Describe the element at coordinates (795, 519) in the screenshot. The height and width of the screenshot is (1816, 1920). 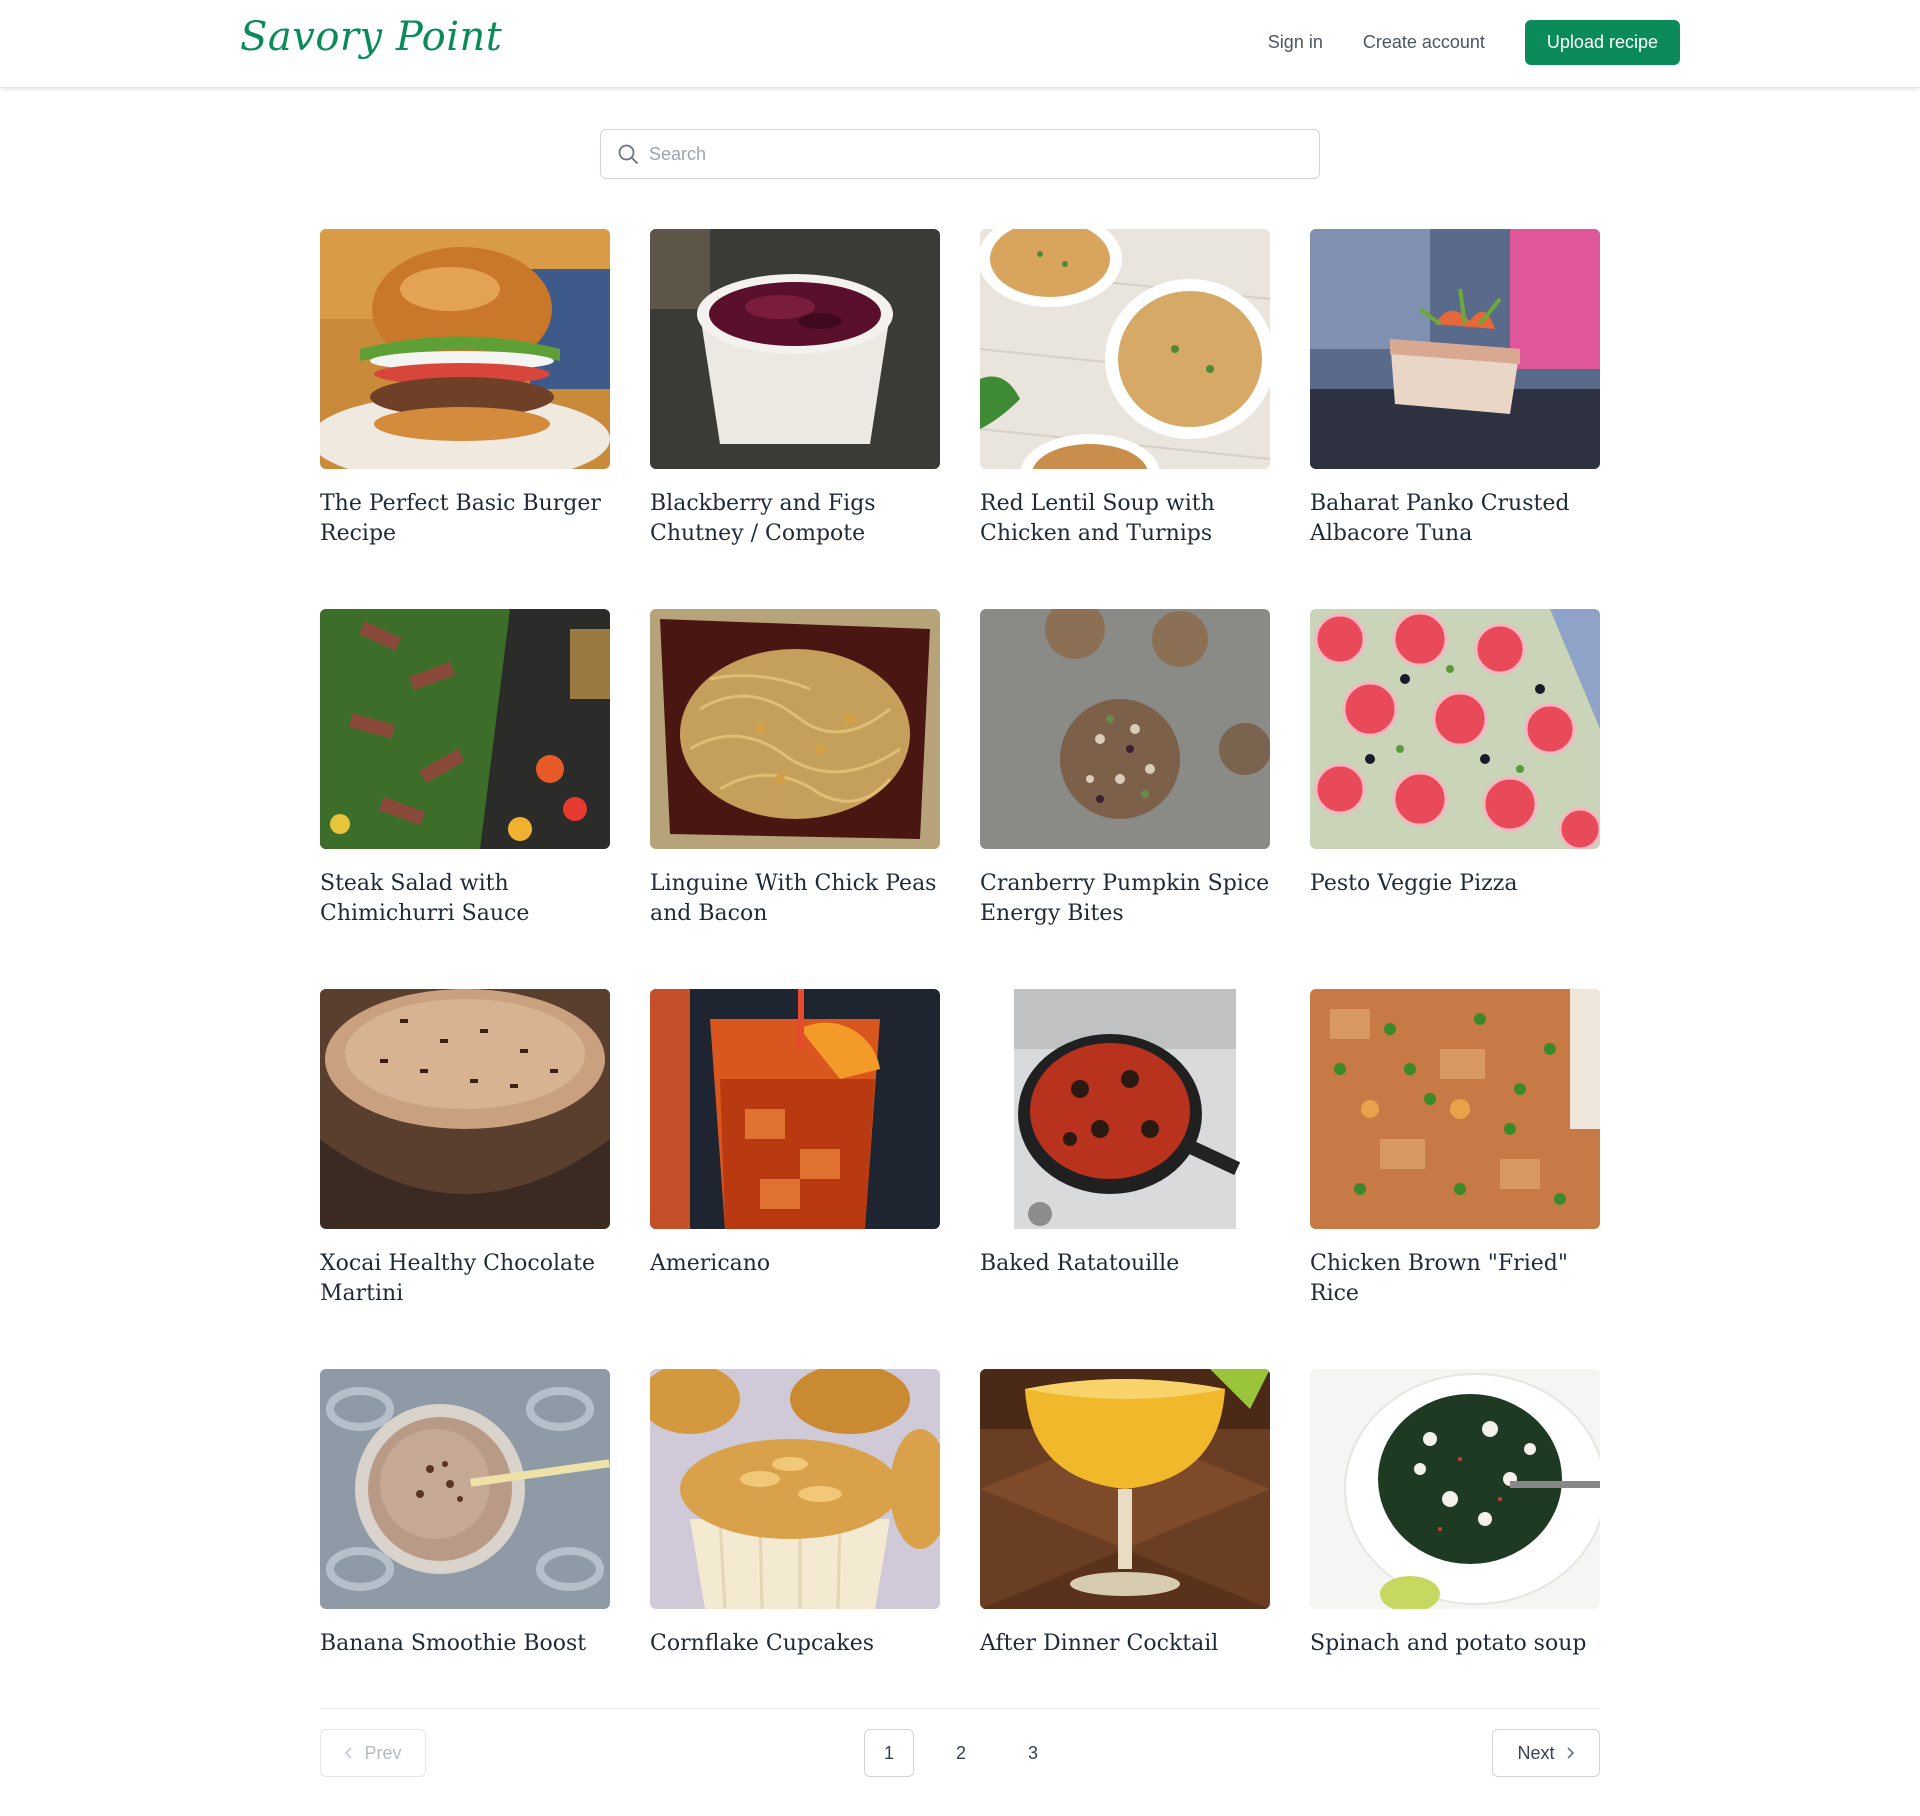
I see `recipe-title: Blackberry and Figs Chutney / Compote` at that location.